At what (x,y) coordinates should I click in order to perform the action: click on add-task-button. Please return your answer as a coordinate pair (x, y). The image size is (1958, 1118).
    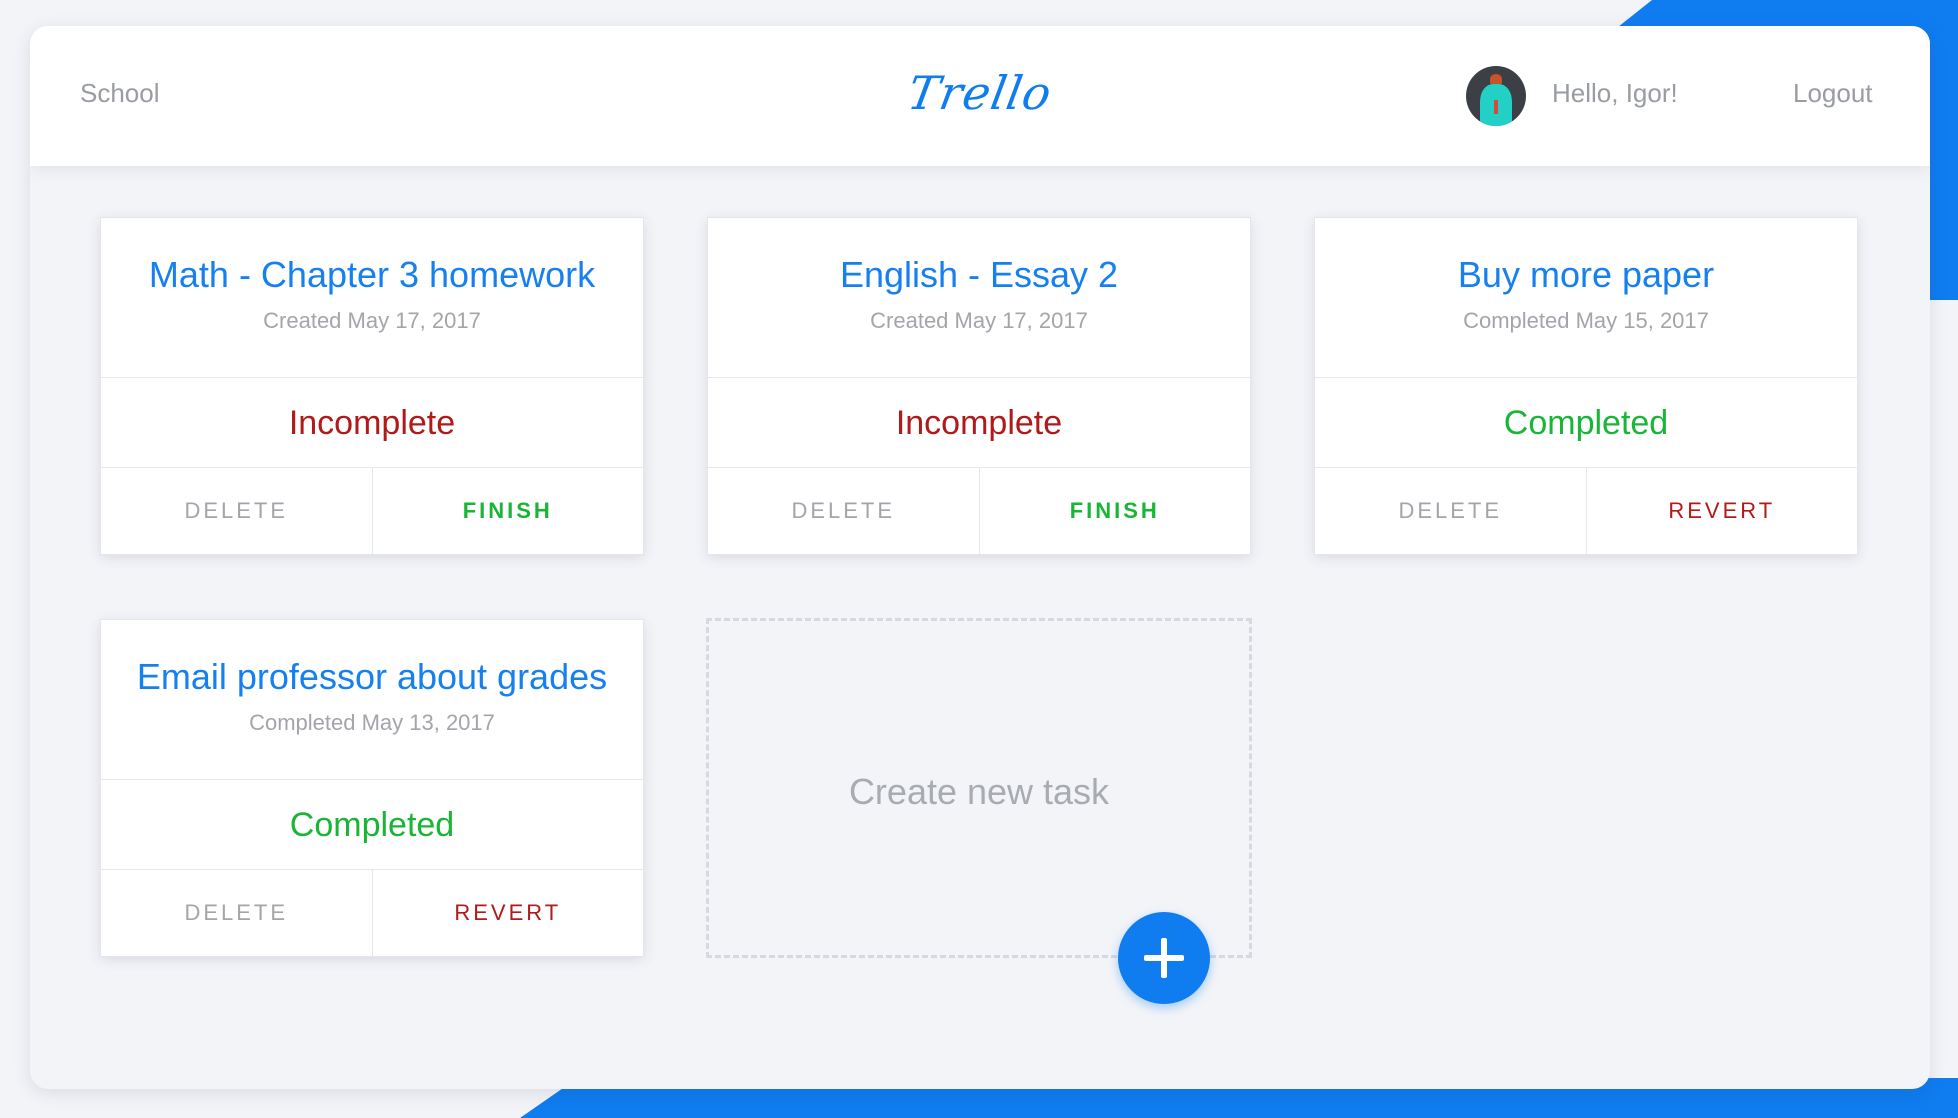
    Looking at the image, I should click on (1164, 958).